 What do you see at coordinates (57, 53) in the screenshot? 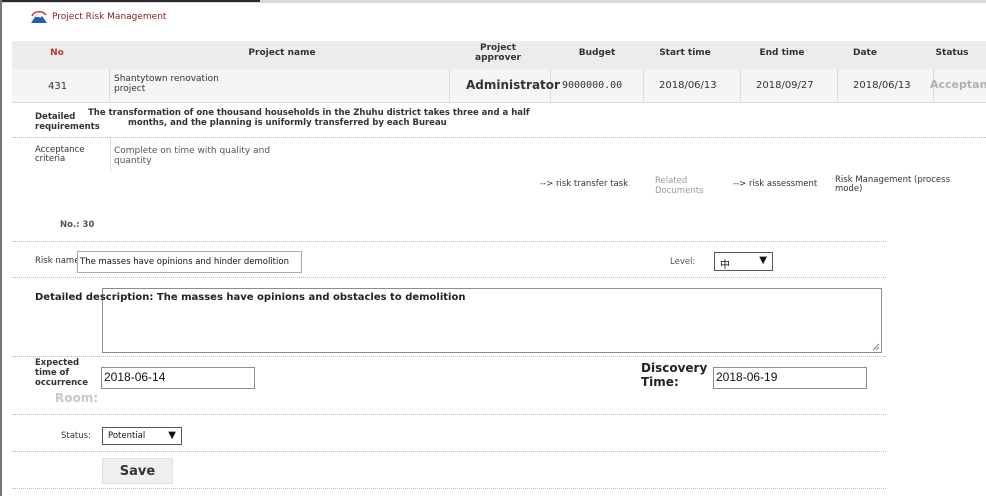
I see `column-header-no: No` at bounding box center [57, 53].